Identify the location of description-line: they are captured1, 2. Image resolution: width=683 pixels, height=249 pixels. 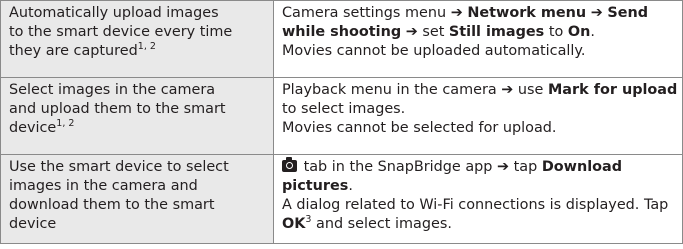
(137, 51).